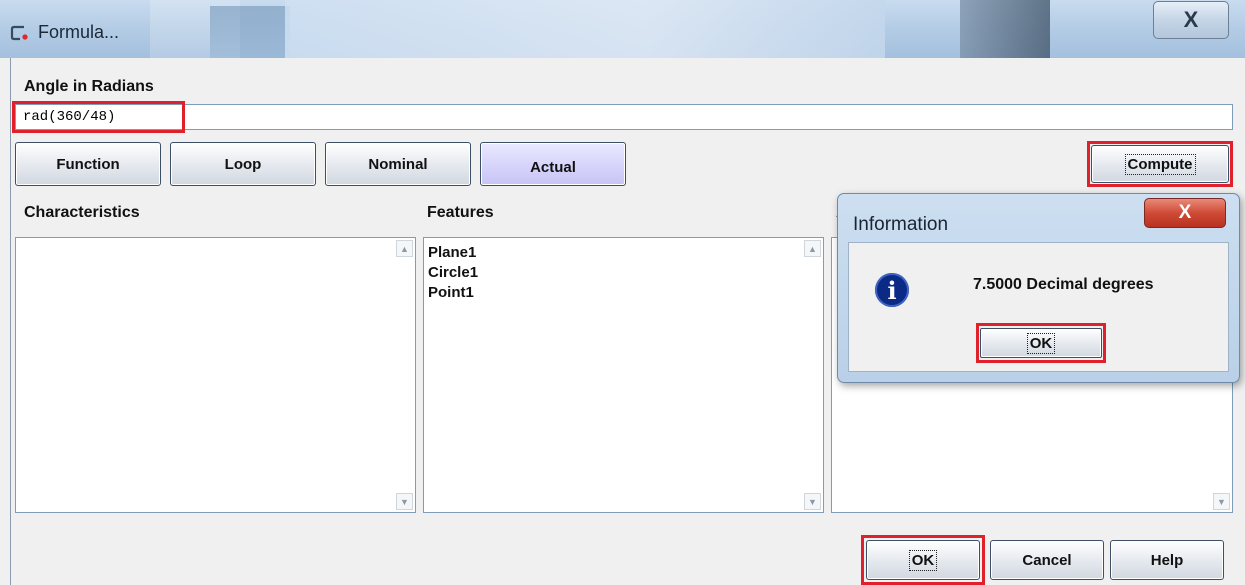 This screenshot has height=585, width=1245. Describe the element at coordinates (451, 293) in the screenshot. I see `list-item: Point1` at that location.